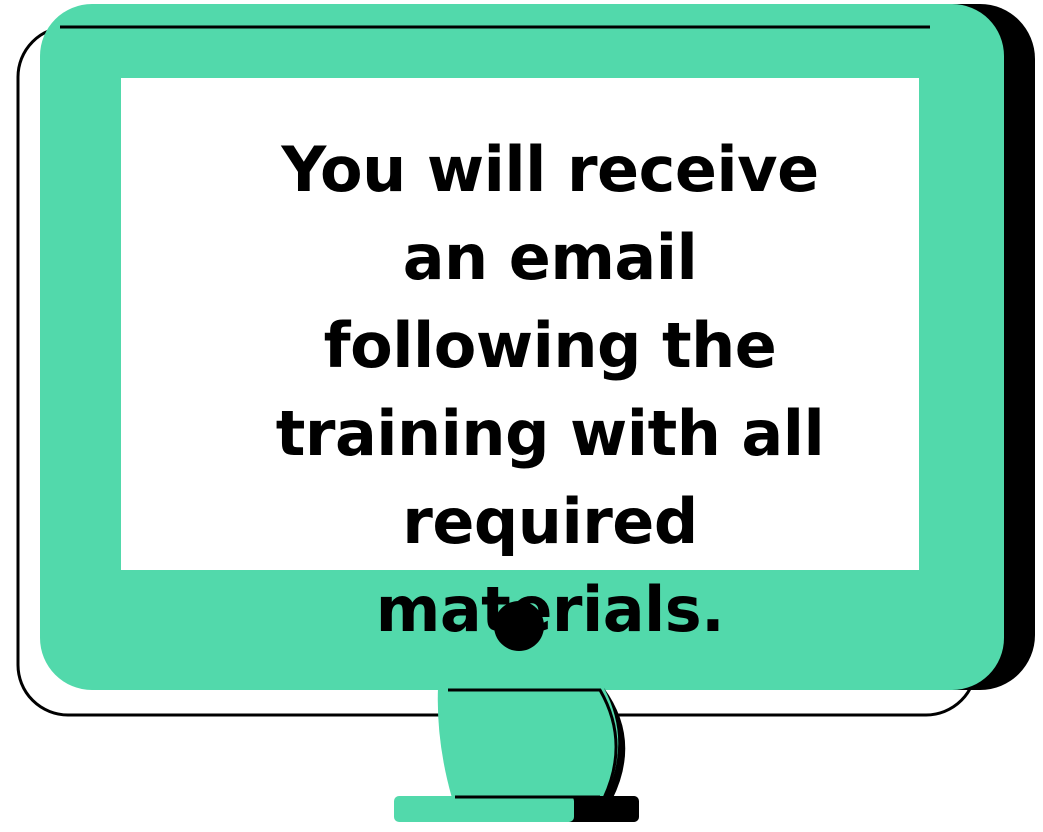  What do you see at coordinates (528, 743) in the screenshot?
I see `stand-neck` at bounding box center [528, 743].